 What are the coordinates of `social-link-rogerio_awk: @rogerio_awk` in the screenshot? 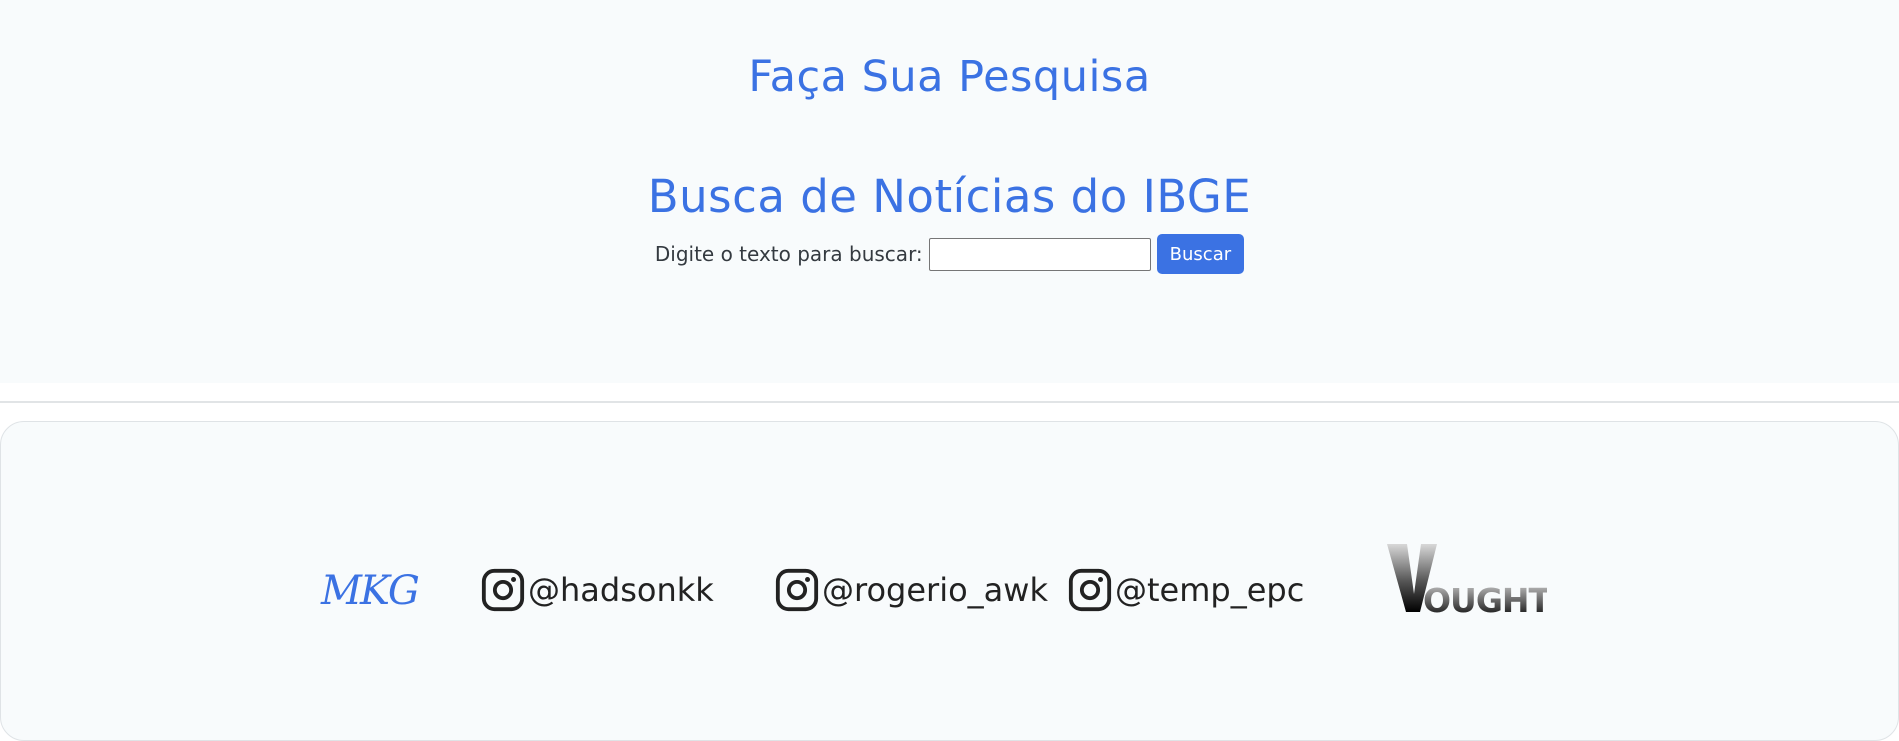 It's located at (911, 590).